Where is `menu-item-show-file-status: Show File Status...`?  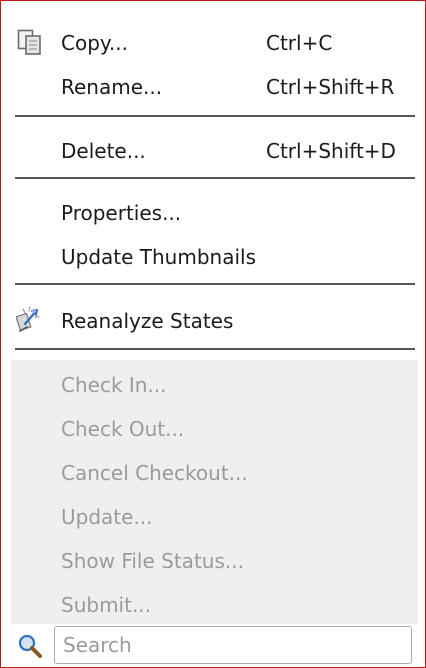
menu-item-show-file-status: Show File Status... is located at coordinates (213, 561).